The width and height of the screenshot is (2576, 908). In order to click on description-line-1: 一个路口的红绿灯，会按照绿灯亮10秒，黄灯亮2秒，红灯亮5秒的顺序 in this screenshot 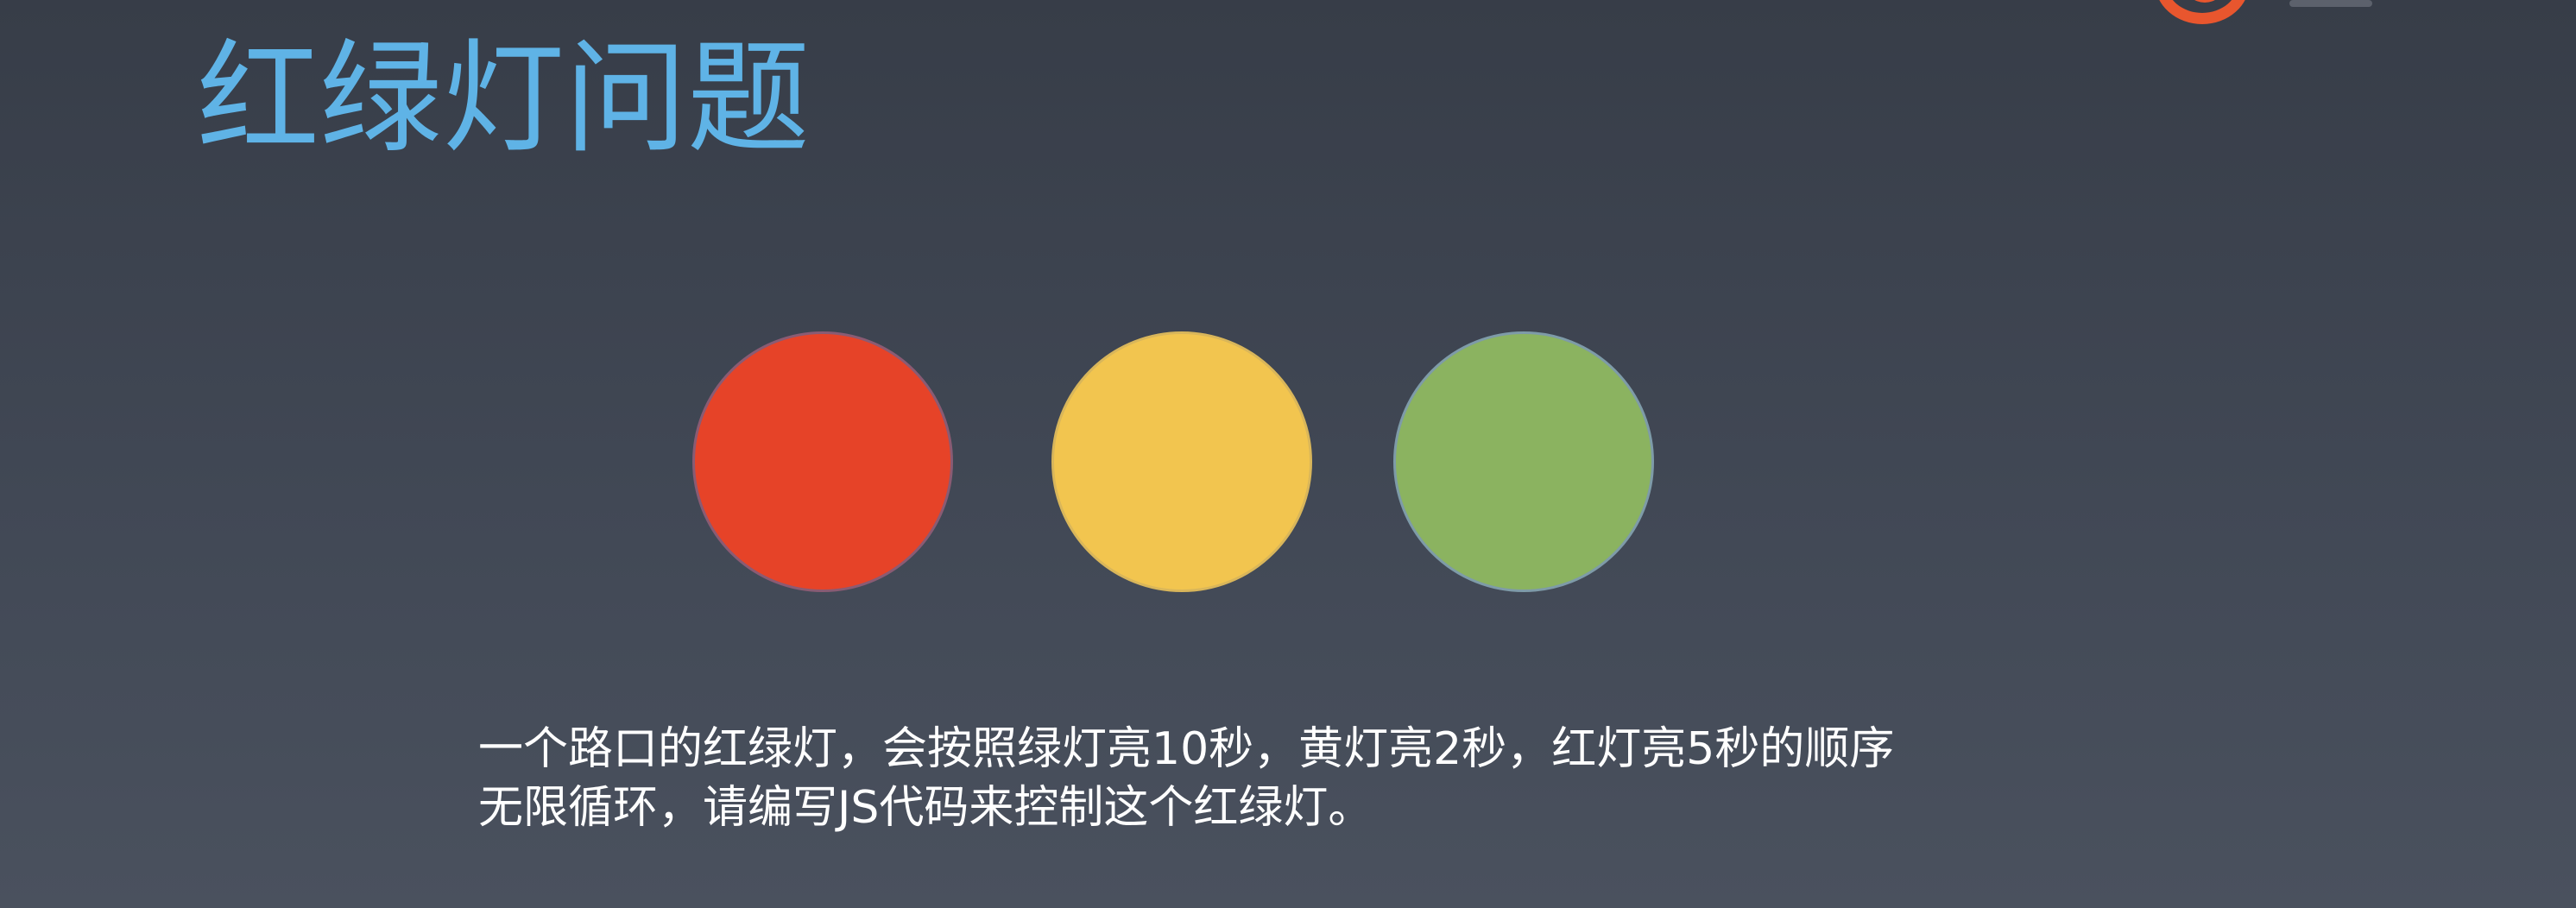, I will do `click(1186, 749)`.